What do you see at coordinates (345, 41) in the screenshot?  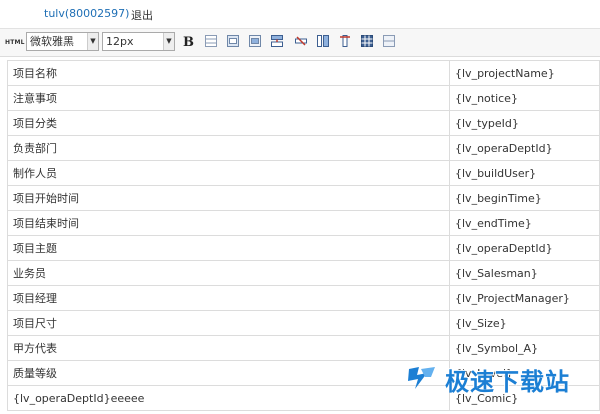 I see `delete-column-icon` at bounding box center [345, 41].